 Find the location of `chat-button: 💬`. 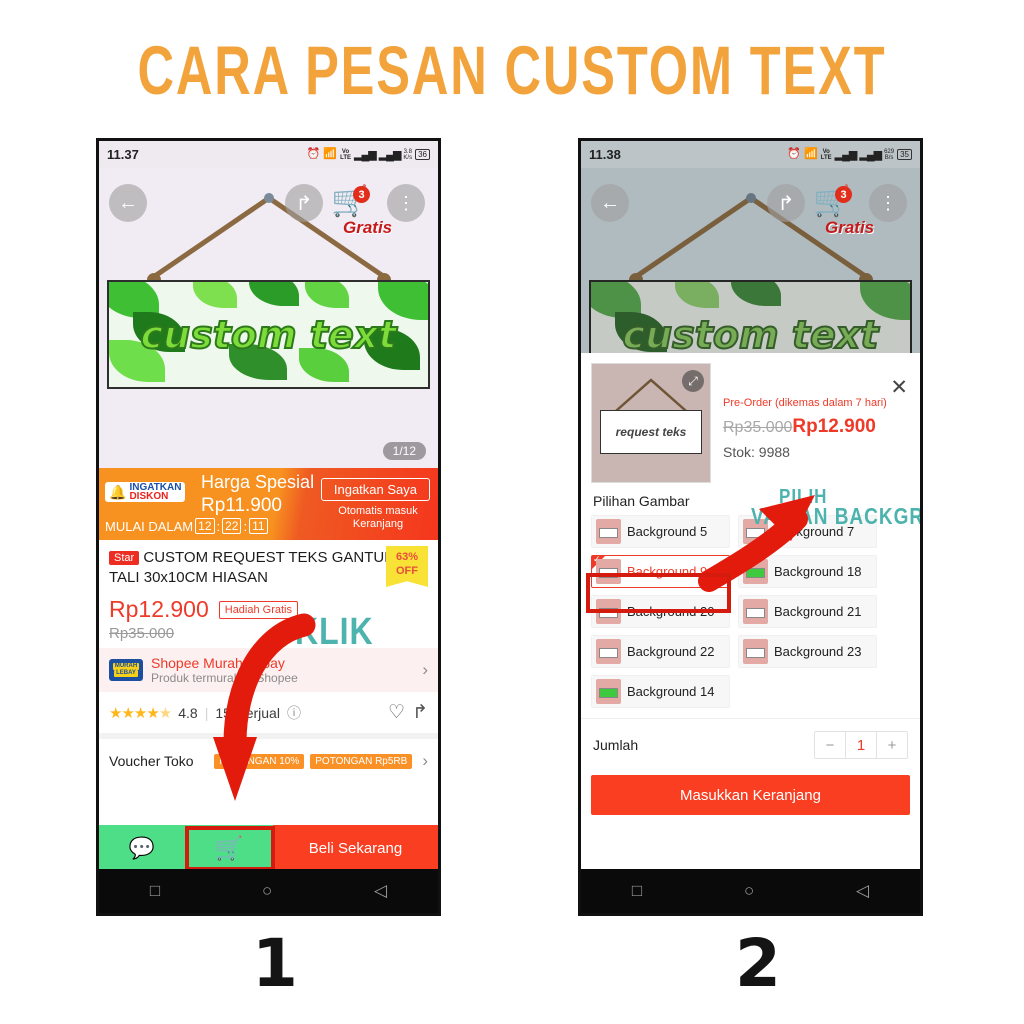

chat-button: 💬 is located at coordinates (142, 848).